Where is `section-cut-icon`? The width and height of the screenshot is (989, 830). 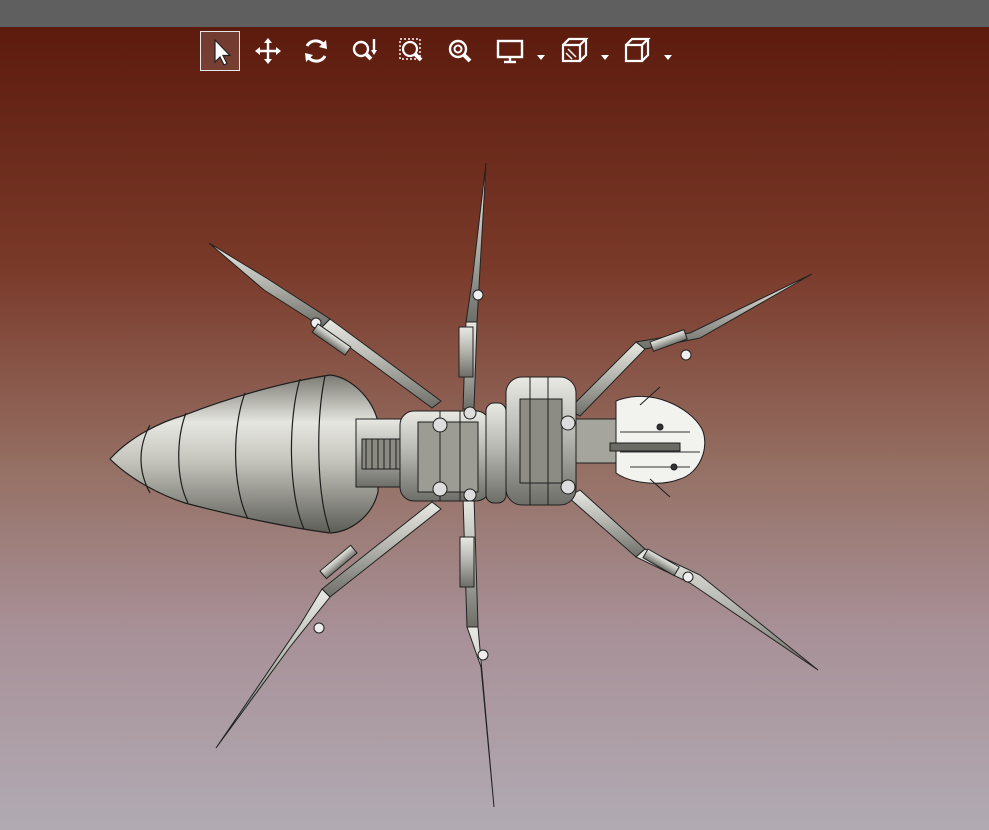 section-cut-icon is located at coordinates (575, 50).